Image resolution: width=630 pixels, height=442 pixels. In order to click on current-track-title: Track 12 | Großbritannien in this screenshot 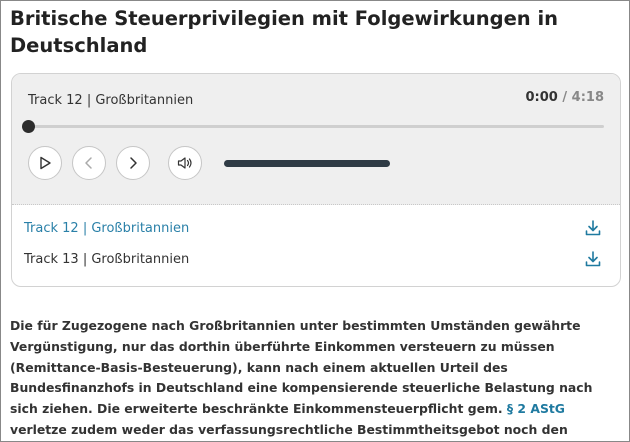, I will do `click(111, 100)`.